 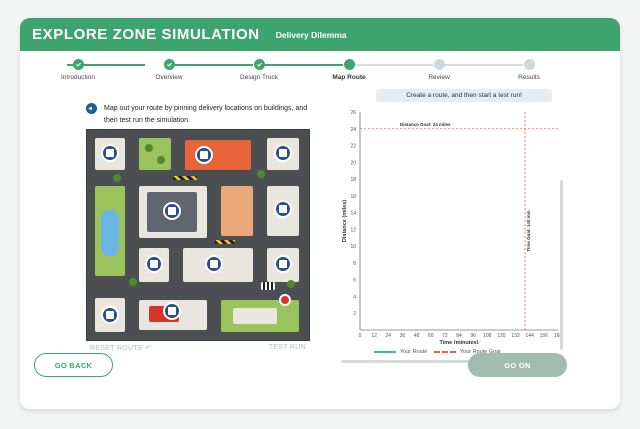 What do you see at coordinates (354, 281) in the screenshot?
I see `y-tick-label: 6` at bounding box center [354, 281].